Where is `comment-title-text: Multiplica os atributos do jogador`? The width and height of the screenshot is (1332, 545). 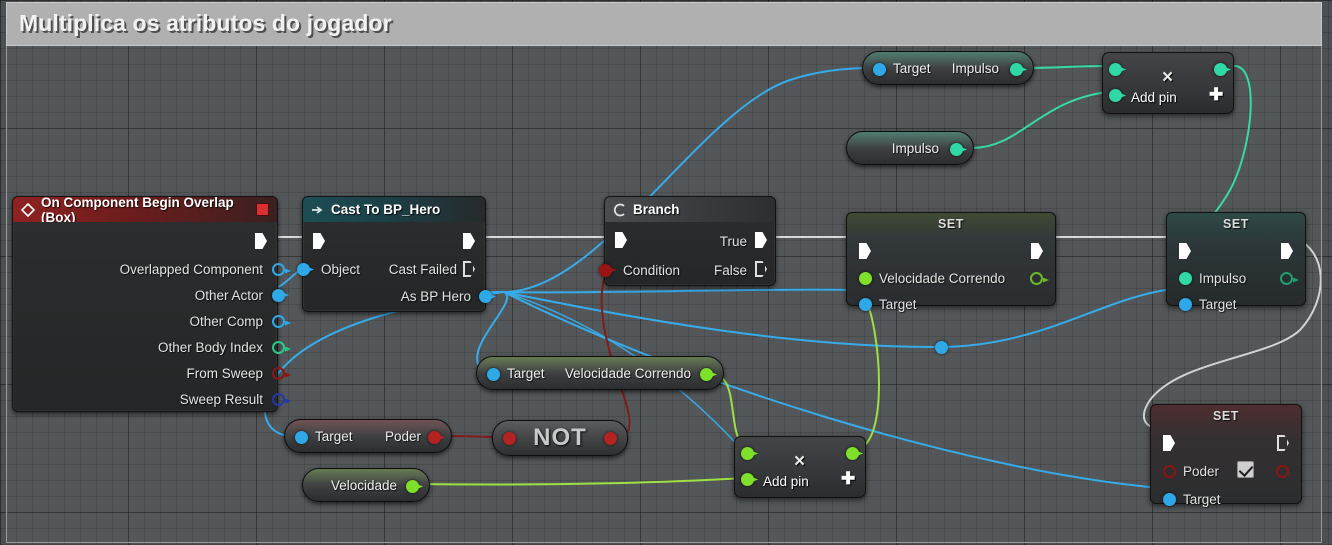 comment-title-text: Multiplica os atributos do jogador is located at coordinates (205, 23).